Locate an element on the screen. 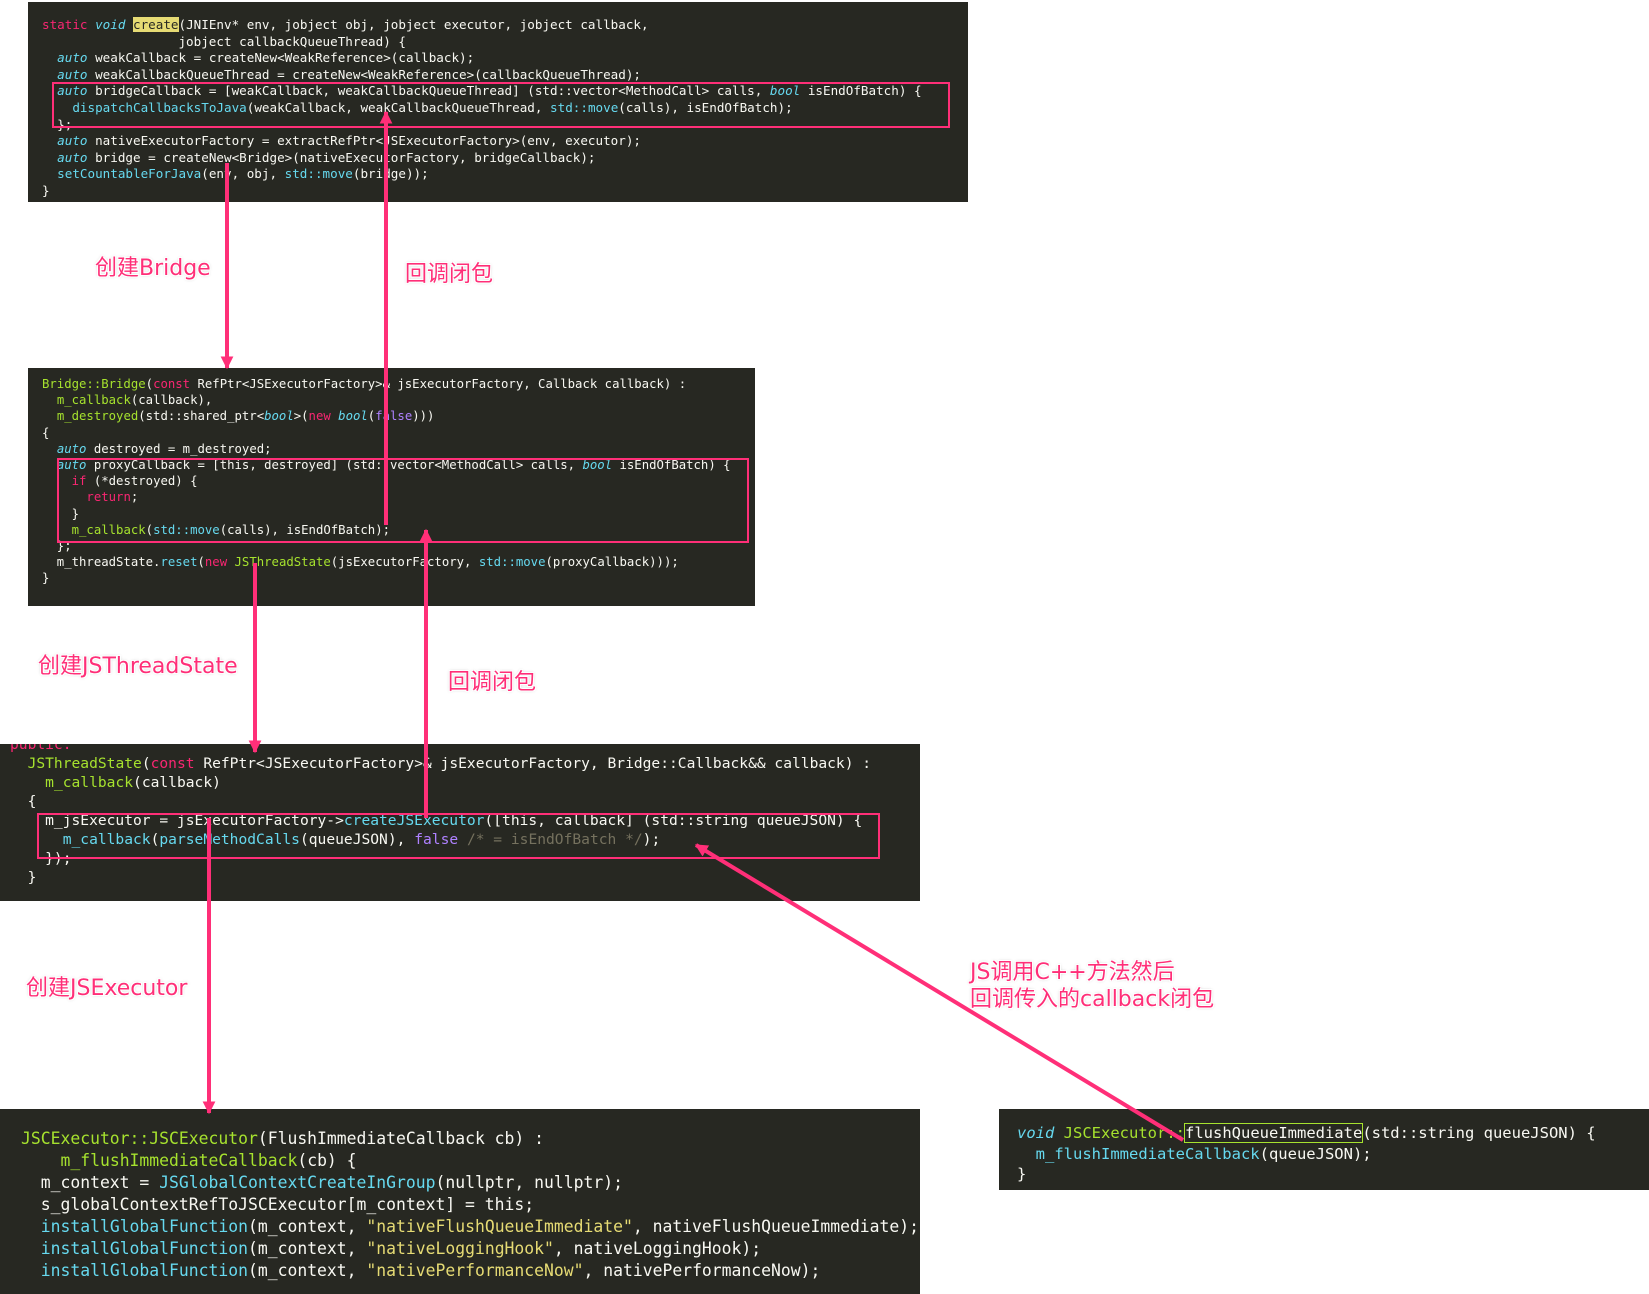 This screenshot has height=1294, width=1649. code-token: (jsExecutorFactory, is located at coordinates (404, 562).